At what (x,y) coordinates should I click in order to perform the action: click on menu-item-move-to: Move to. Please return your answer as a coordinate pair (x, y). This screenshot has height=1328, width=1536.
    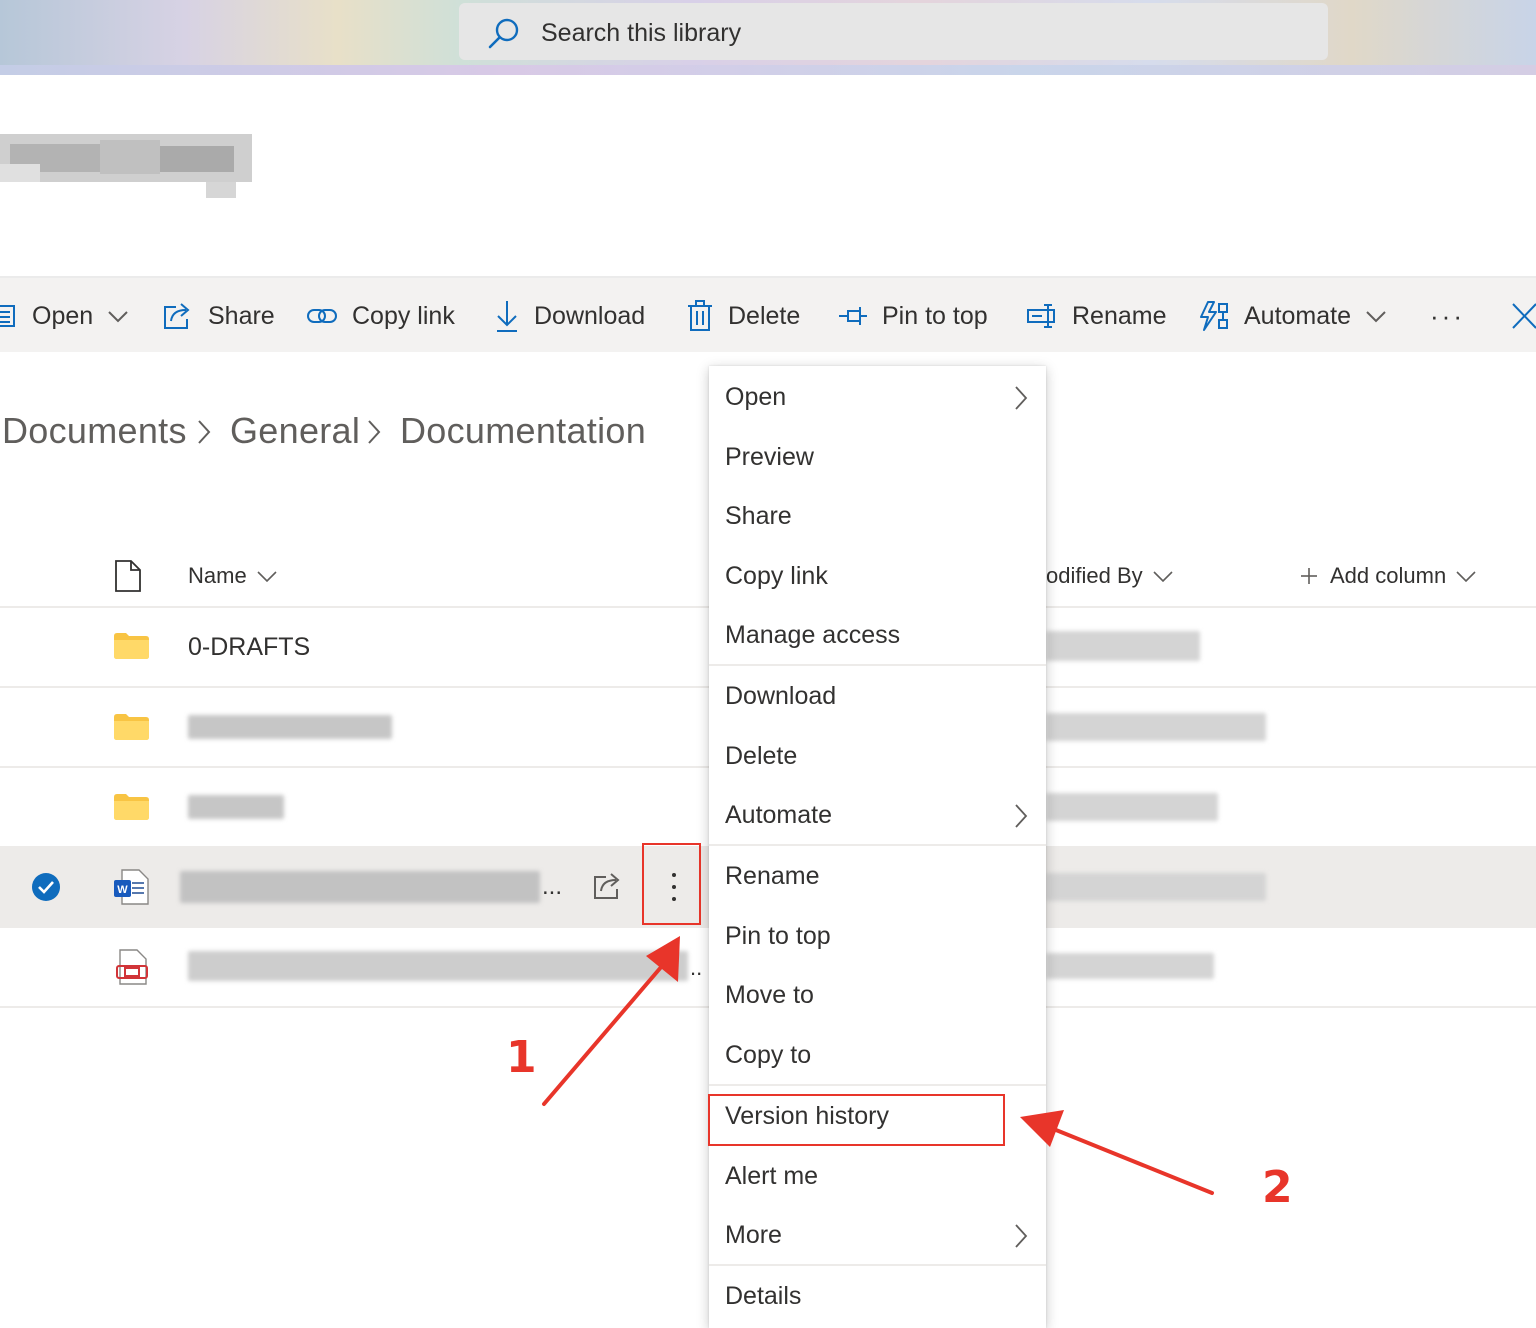
    Looking at the image, I should click on (877, 995).